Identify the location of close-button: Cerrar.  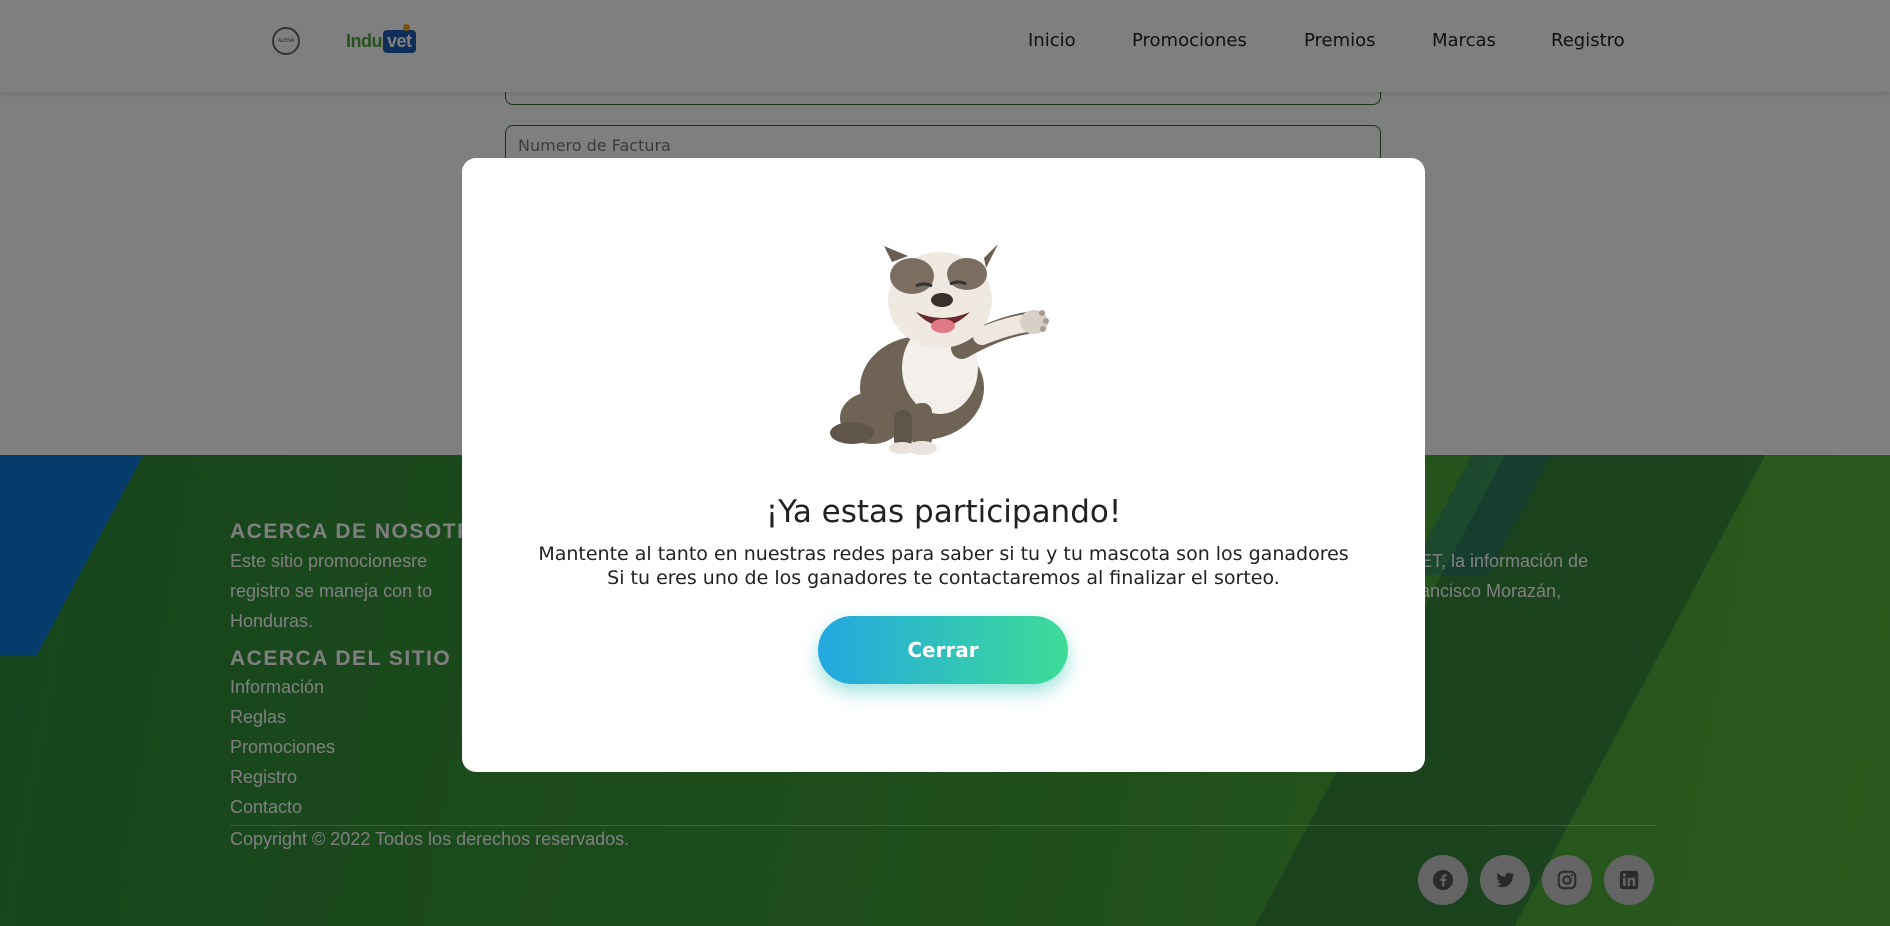
(943, 650).